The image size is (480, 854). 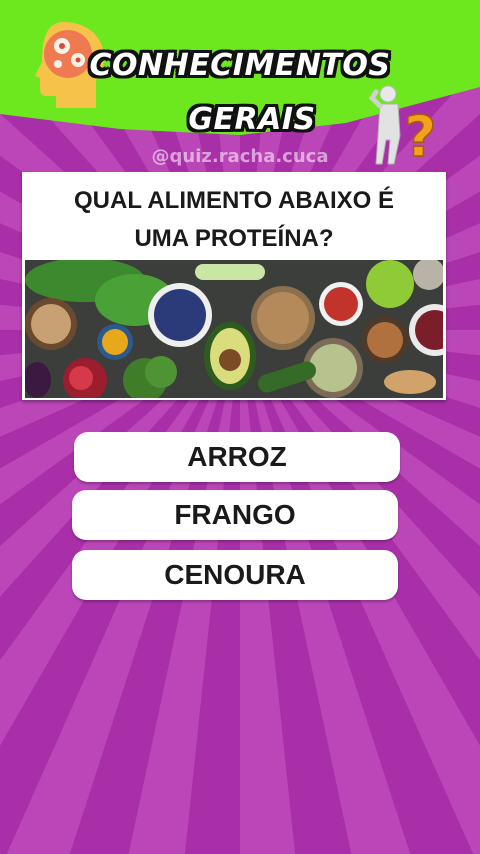 What do you see at coordinates (235, 575) in the screenshot?
I see `answer-option-cenoura: CENOURA` at bounding box center [235, 575].